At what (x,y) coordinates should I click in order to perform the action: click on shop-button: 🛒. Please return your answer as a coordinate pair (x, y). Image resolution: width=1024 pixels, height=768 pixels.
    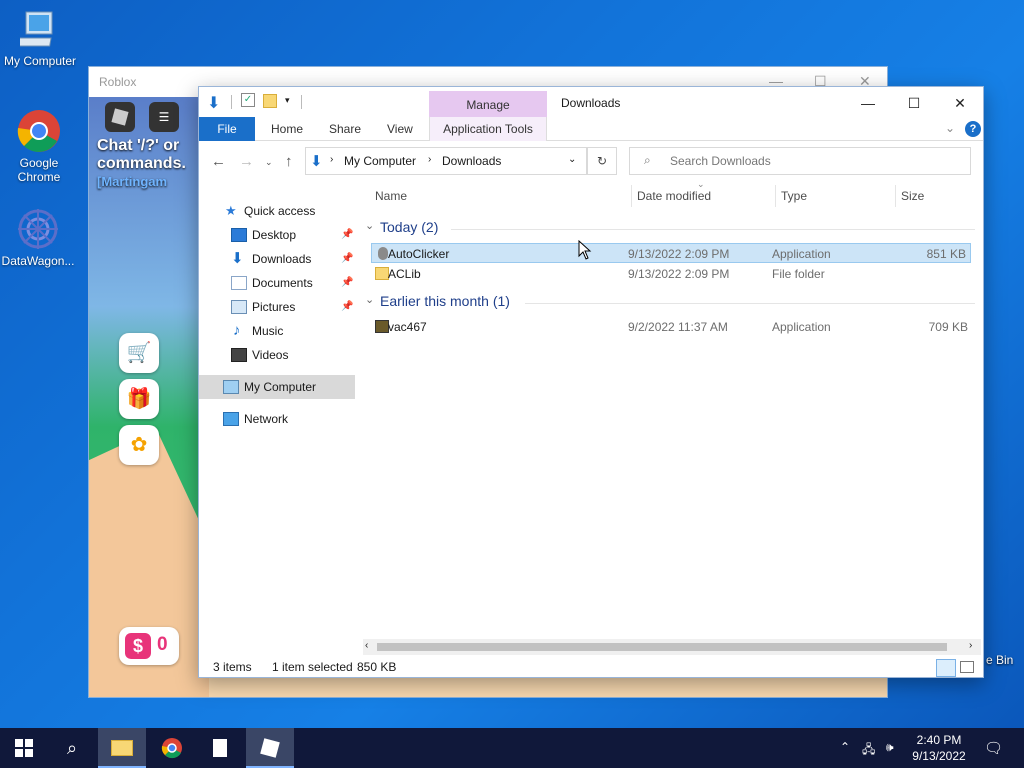
    Looking at the image, I should click on (139, 353).